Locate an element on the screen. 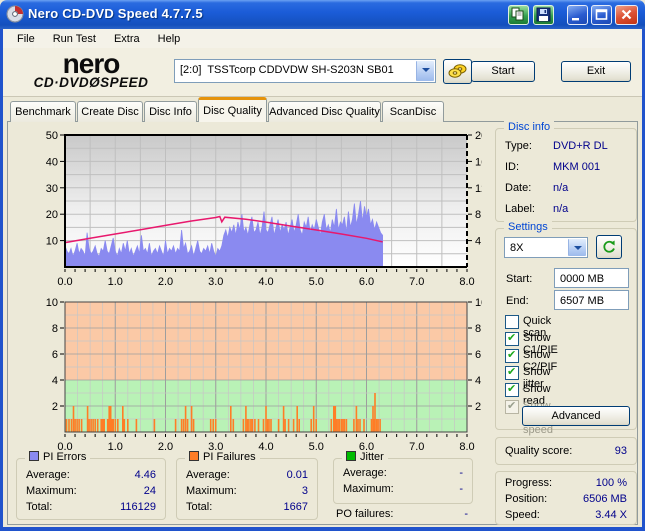  close-button is located at coordinates (626, 15).